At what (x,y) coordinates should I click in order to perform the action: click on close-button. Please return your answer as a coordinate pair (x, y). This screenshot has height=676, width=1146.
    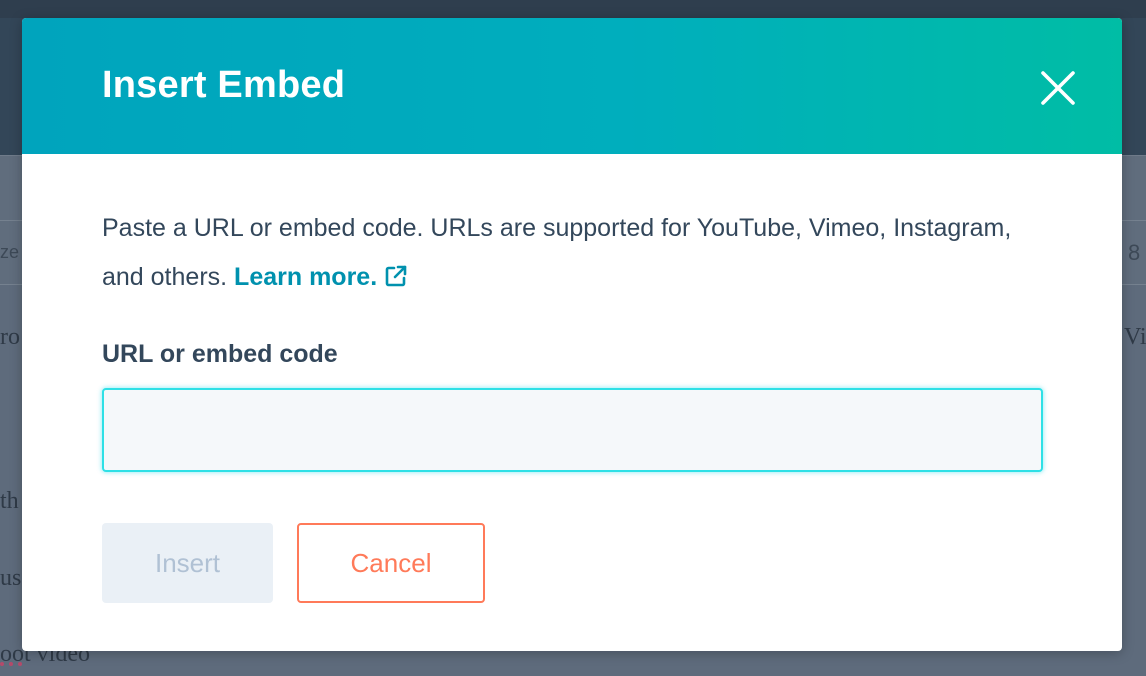
    Looking at the image, I should click on (1058, 88).